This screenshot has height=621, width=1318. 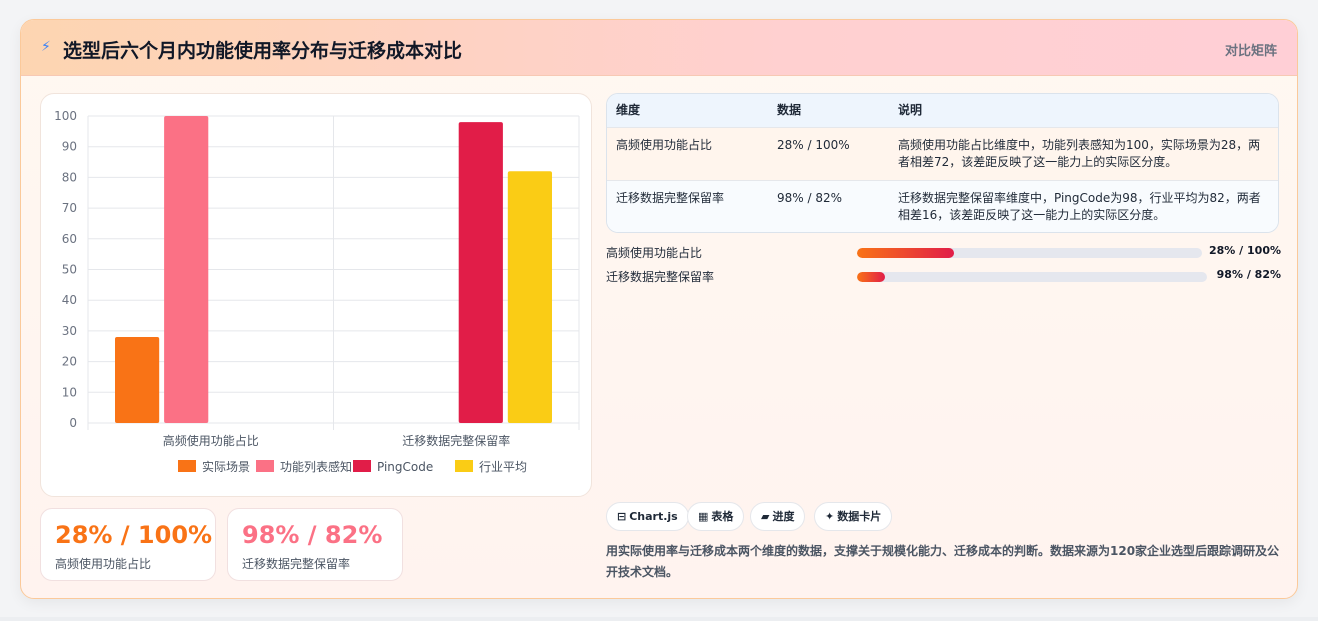 What do you see at coordinates (783, 516) in the screenshot?
I see `chip-label: 进度` at bounding box center [783, 516].